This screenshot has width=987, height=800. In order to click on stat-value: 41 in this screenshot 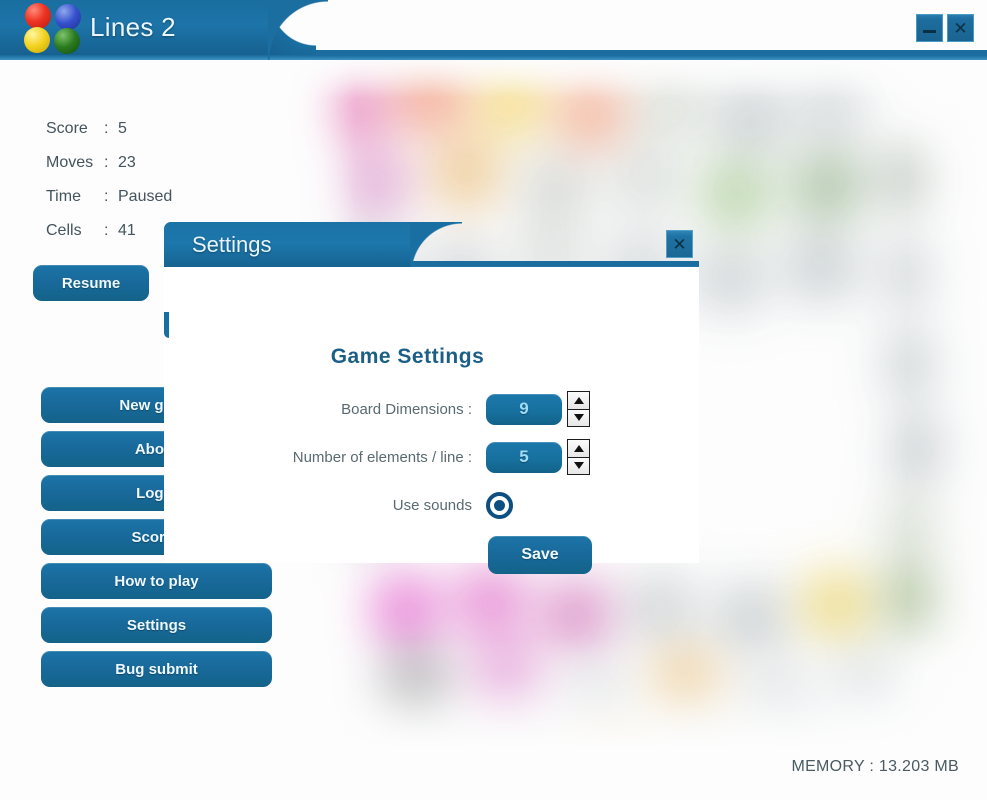, I will do `click(127, 230)`.